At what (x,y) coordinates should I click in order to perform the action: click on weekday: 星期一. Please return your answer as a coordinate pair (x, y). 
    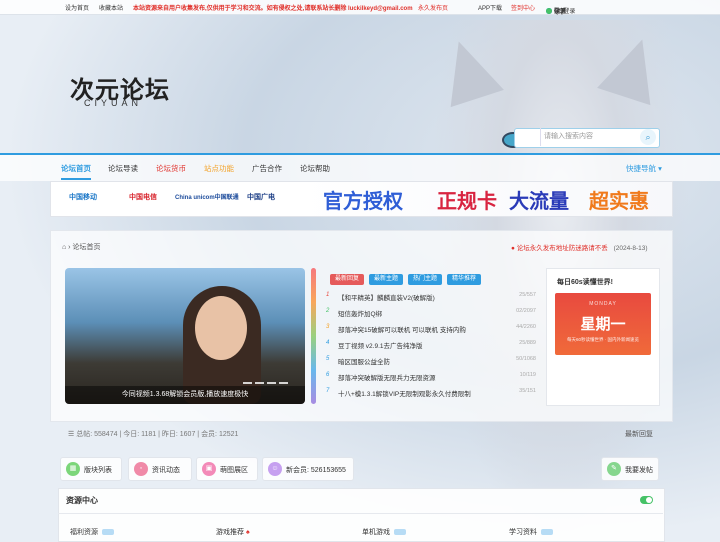
    Looking at the image, I should click on (603, 324).